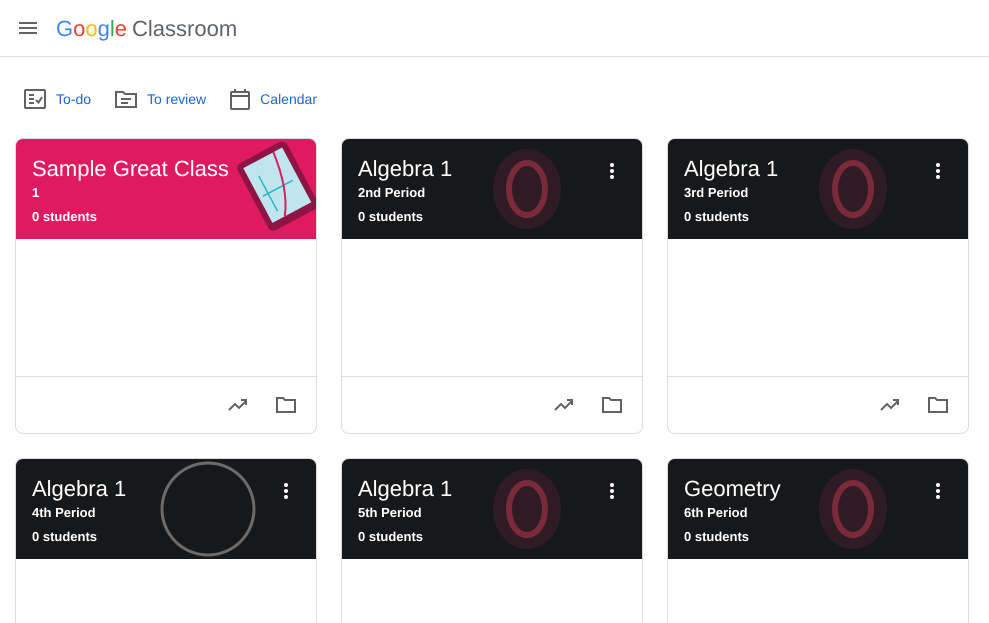 Image resolution: width=989 pixels, height=623 pixels. I want to click on classroom-logo: Google Classroom, so click(147, 28).